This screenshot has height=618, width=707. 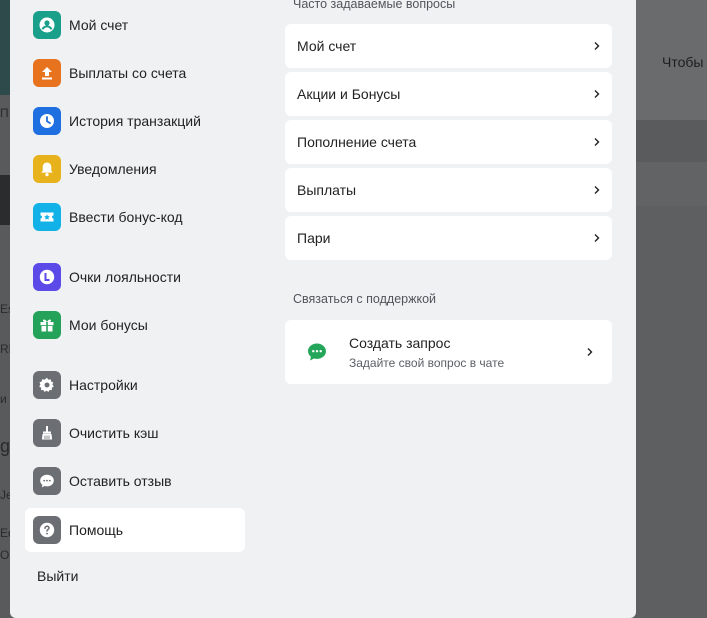 I want to click on menu-item-transaction-history: История транзакций, so click(x=135, y=121).